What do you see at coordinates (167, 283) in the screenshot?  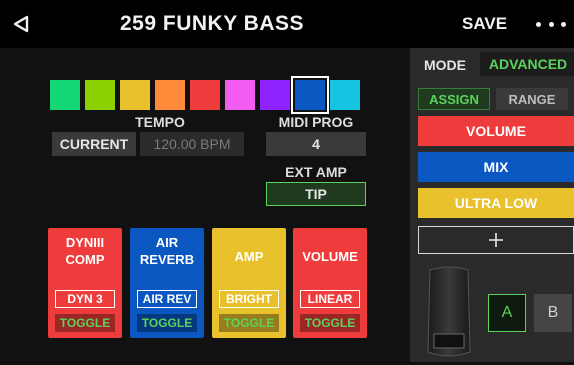 I see `footswitch-block: AIR REVERB AIR REV TOGGLE` at bounding box center [167, 283].